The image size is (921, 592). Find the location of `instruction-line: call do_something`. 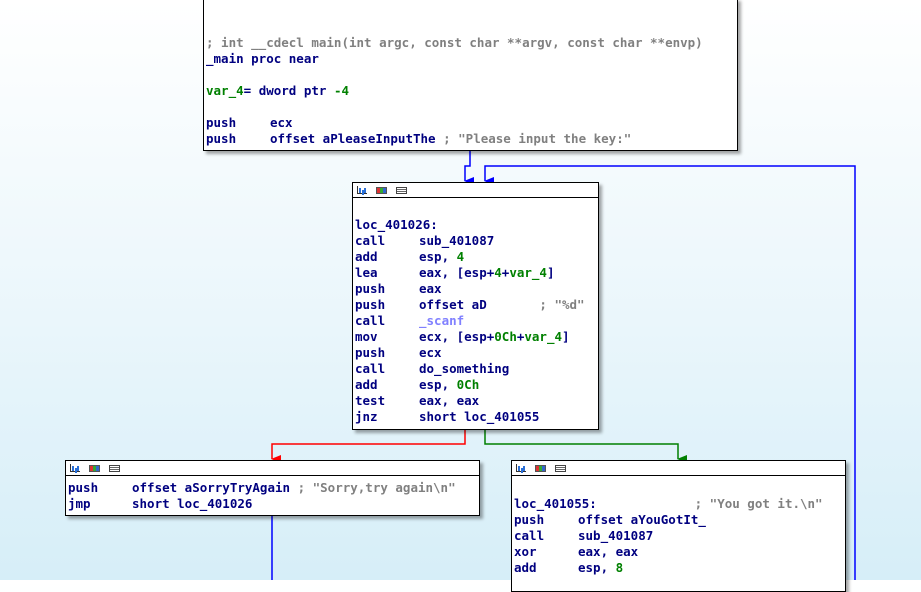

instruction-line: call do_something is located at coordinates (432, 368).